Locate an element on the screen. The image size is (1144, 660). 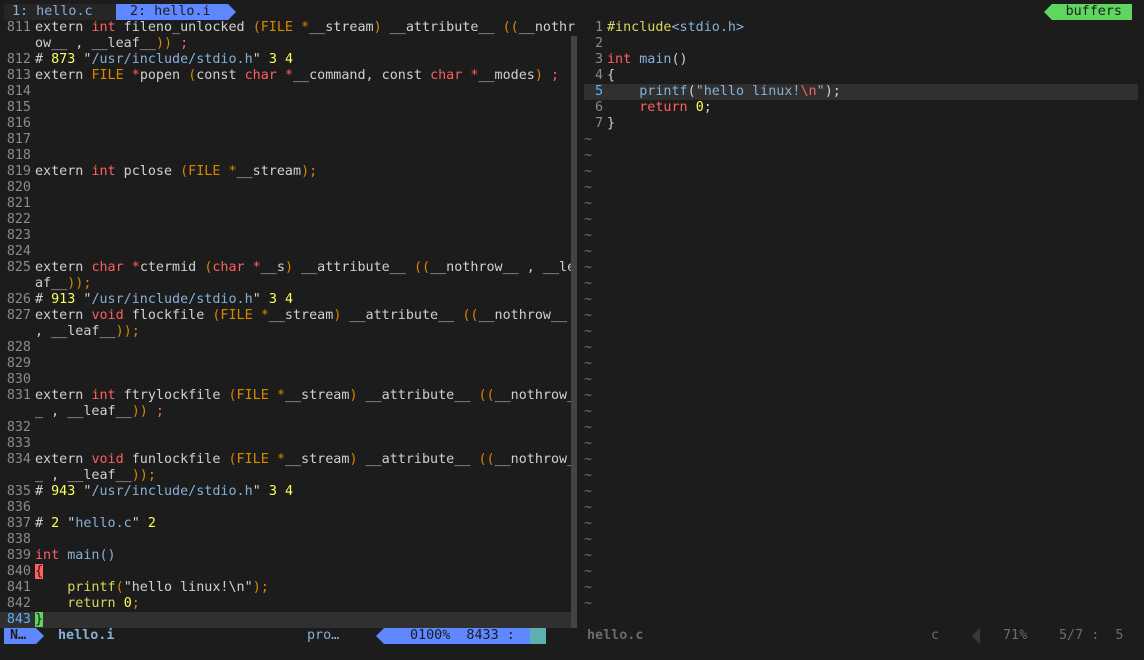
code-token: const is located at coordinates (220, 75).